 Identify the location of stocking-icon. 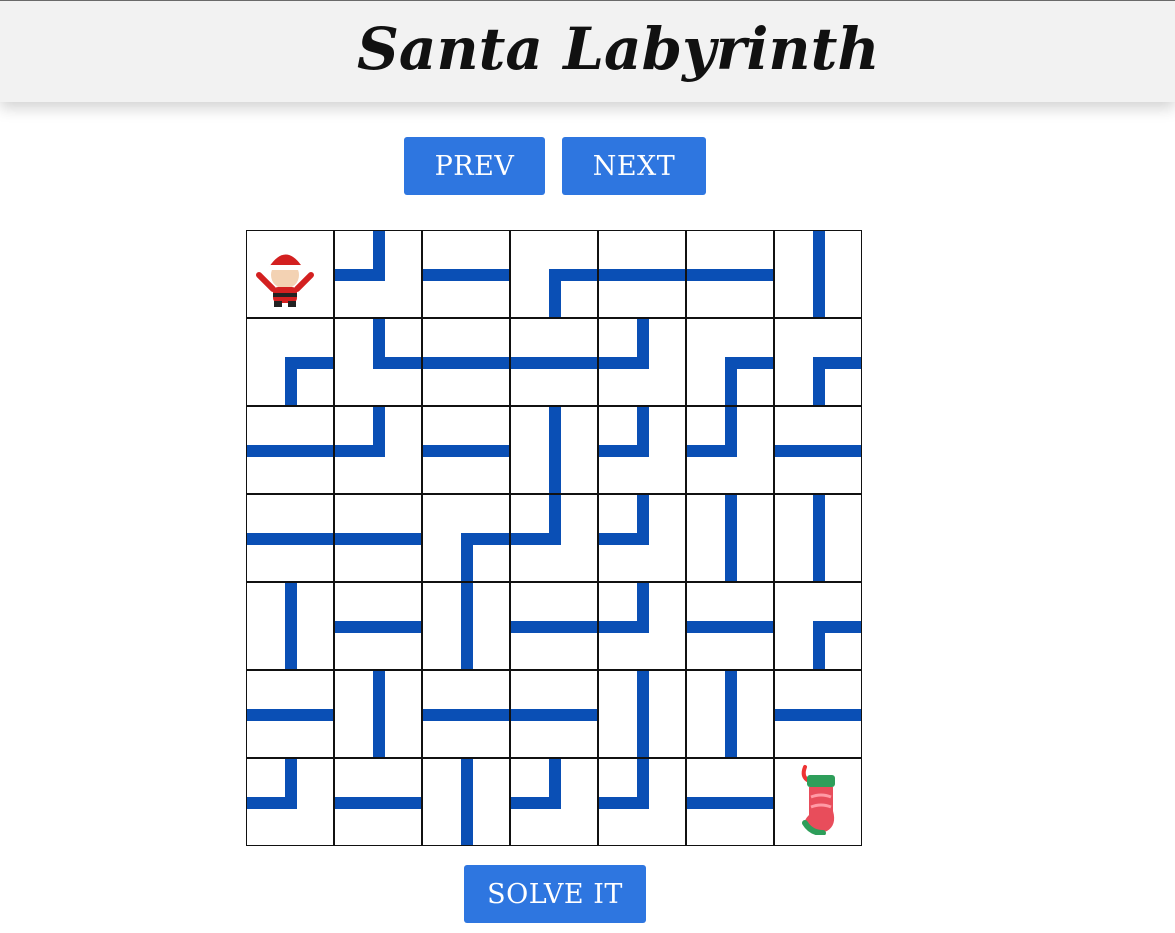
(818, 800).